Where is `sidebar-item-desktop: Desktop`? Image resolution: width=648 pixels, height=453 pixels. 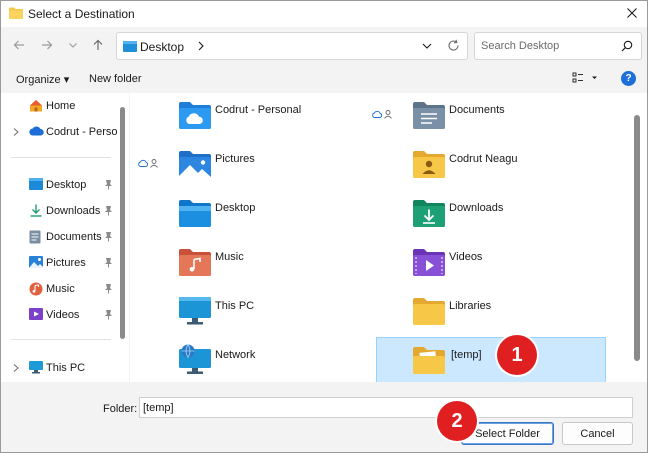 sidebar-item-desktop: Desktop is located at coordinates (60, 185).